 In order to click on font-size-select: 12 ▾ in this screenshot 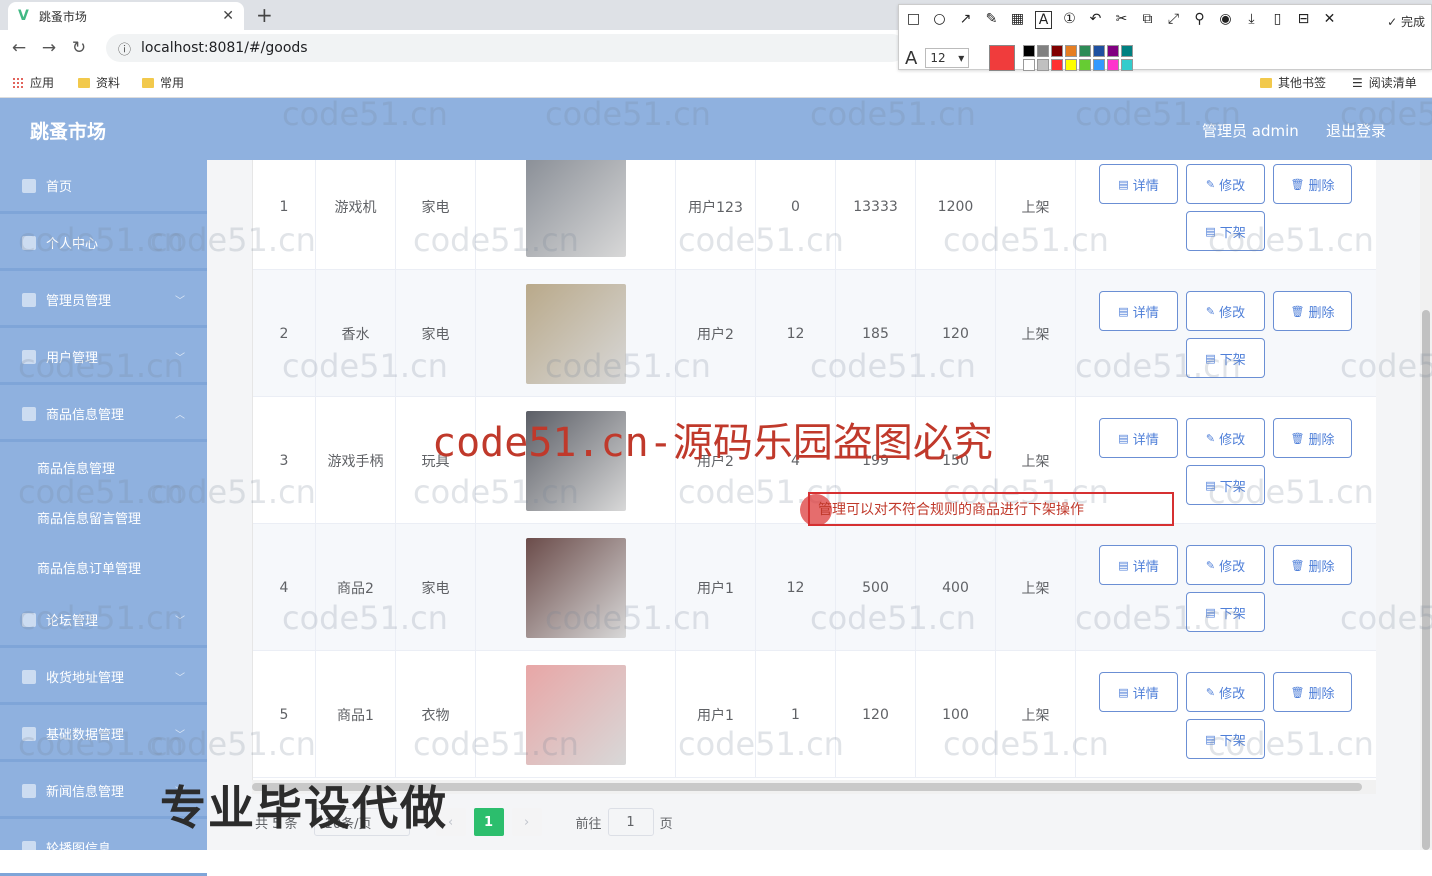, I will do `click(947, 58)`.